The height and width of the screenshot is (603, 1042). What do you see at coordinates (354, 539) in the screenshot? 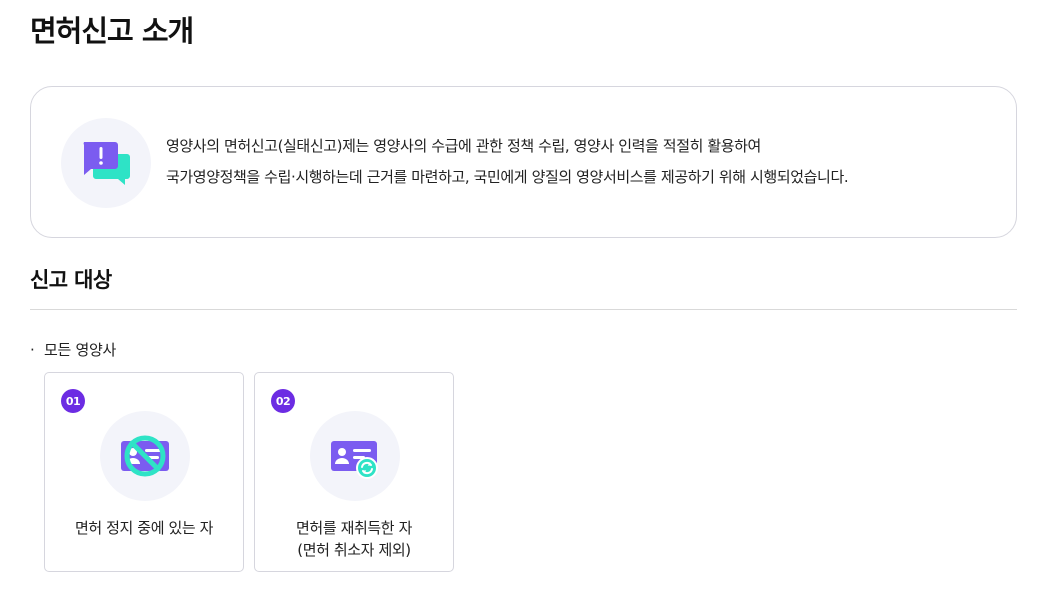
I see `card-label: 면허를 재취득한 자 (면허 취소자 제외)` at bounding box center [354, 539].